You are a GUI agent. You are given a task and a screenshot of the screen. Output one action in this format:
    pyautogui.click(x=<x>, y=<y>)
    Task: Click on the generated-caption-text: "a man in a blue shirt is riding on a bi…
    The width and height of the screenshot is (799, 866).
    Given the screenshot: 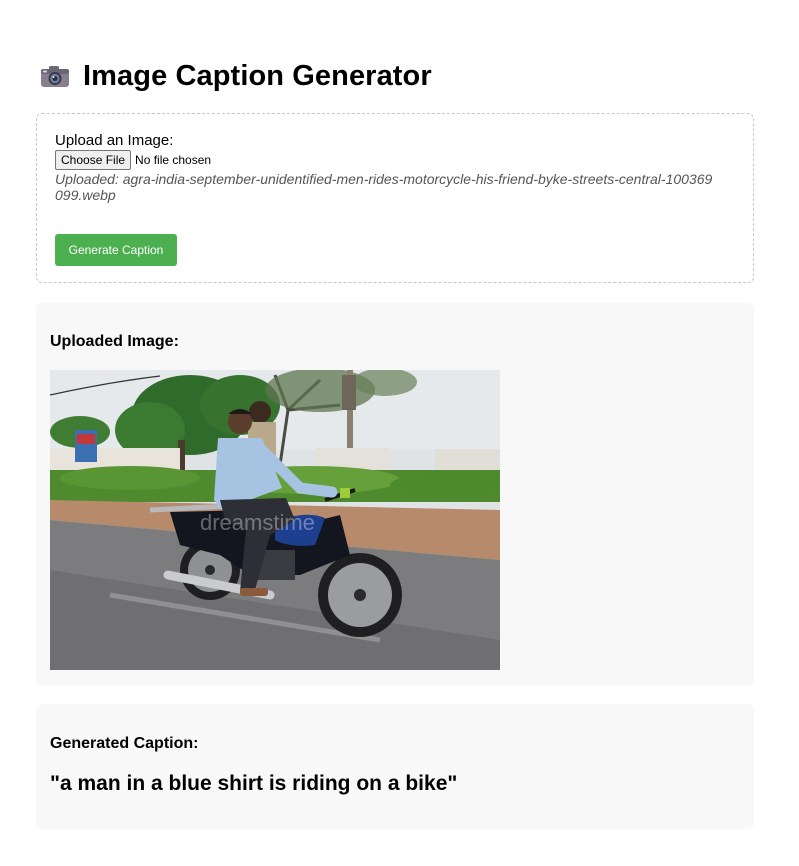 What is the action you would take?
    pyautogui.click(x=254, y=783)
    